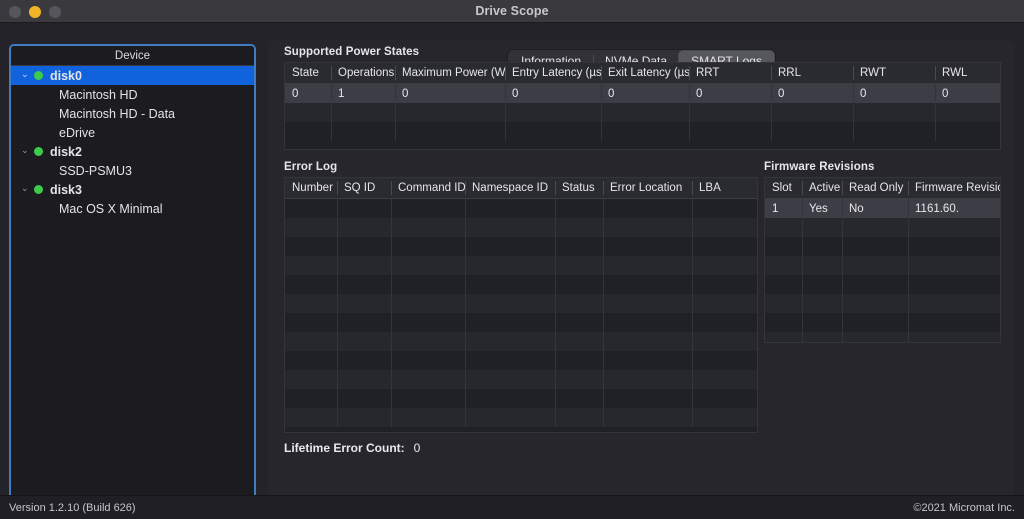 The height and width of the screenshot is (519, 1024). Describe the element at coordinates (132, 113) in the screenshot. I see `sidebar-item-macintosh-hd-data: Macintosh HD - Data` at that location.